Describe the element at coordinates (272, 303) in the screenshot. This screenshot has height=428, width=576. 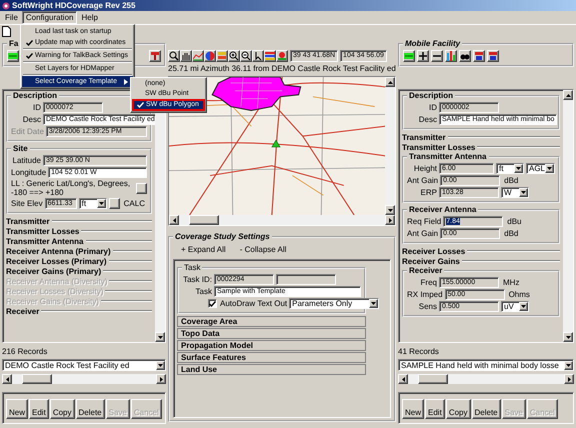
I see `field-label: Text Out` at that location.